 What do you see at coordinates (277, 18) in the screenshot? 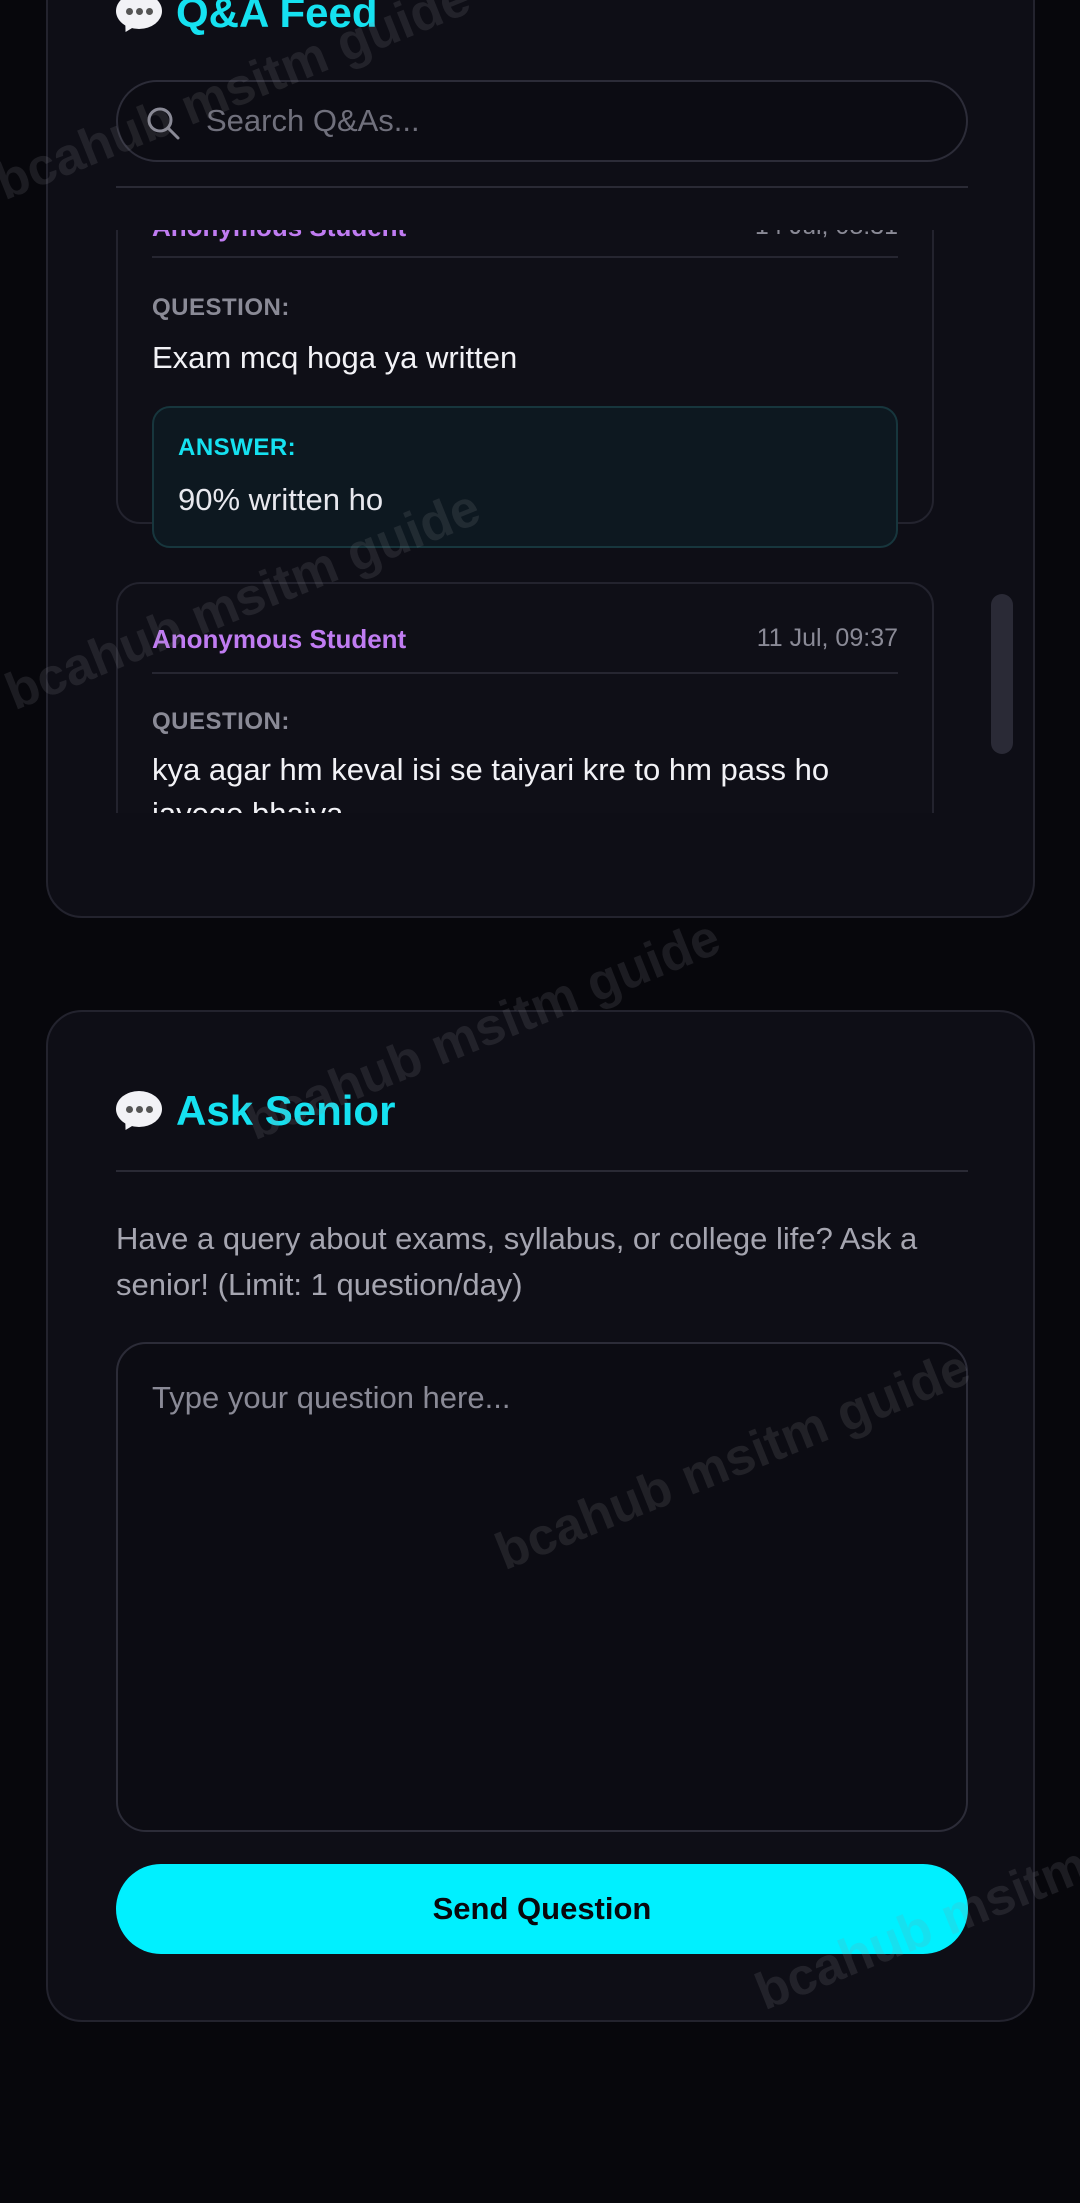
I see `qa-feed-title-text: Q&A Feed` at bounding box center [277, 18].